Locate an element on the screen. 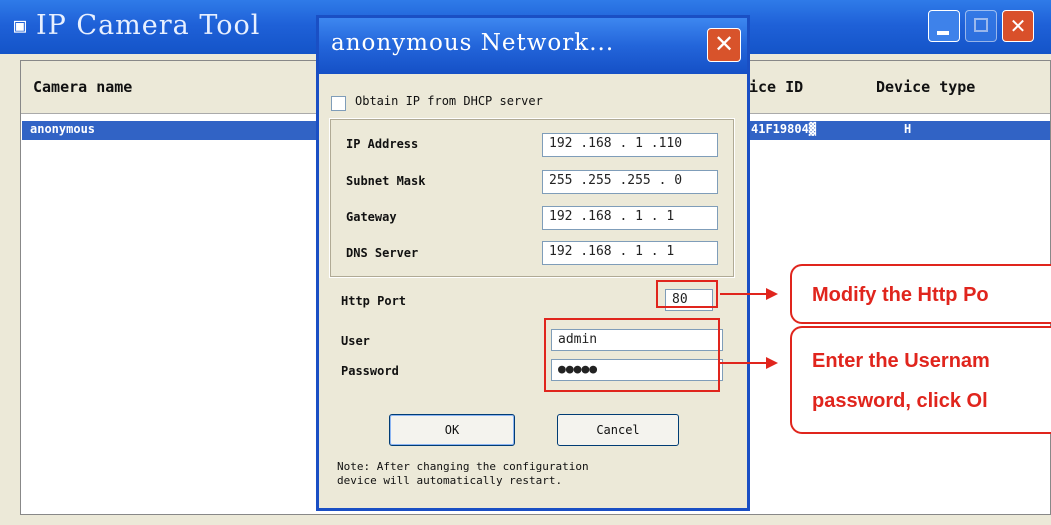 This screenshot has width=1051, height=525. dns-server-label: DNS Server is located at coordinates (382, 253).